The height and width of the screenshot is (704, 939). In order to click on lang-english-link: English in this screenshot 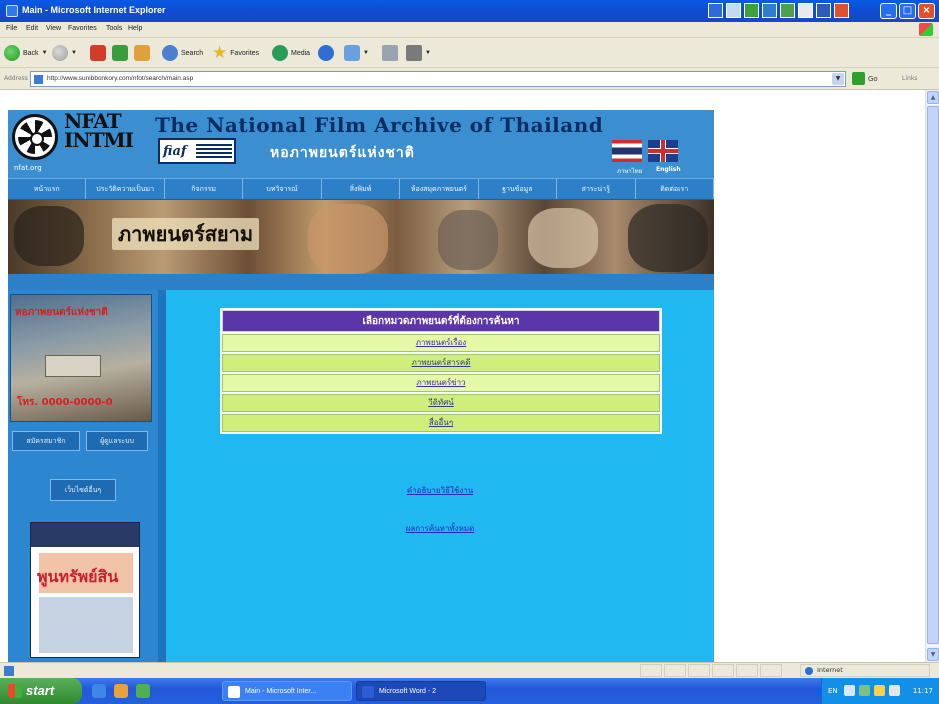, I will do `click(668, 169)`.